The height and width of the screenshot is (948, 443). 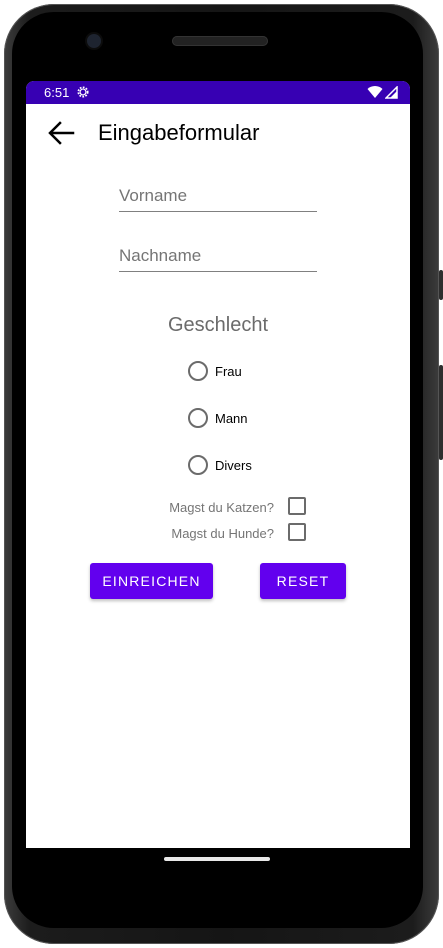 I want to click on first-name-input, so click(x=218, y=196).